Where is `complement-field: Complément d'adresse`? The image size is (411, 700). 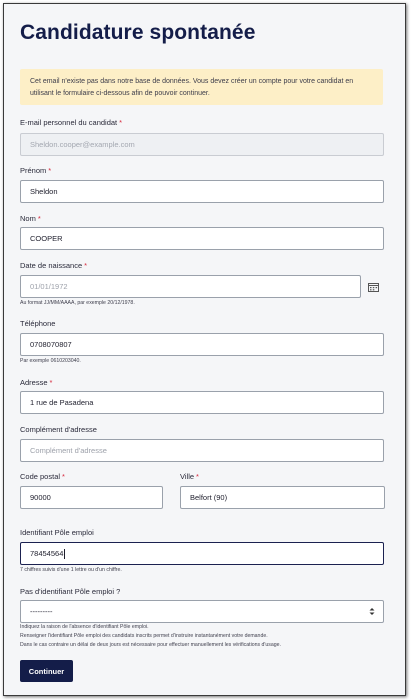 complement-field: Complément d'adresse is located at coordinates (202, 450).